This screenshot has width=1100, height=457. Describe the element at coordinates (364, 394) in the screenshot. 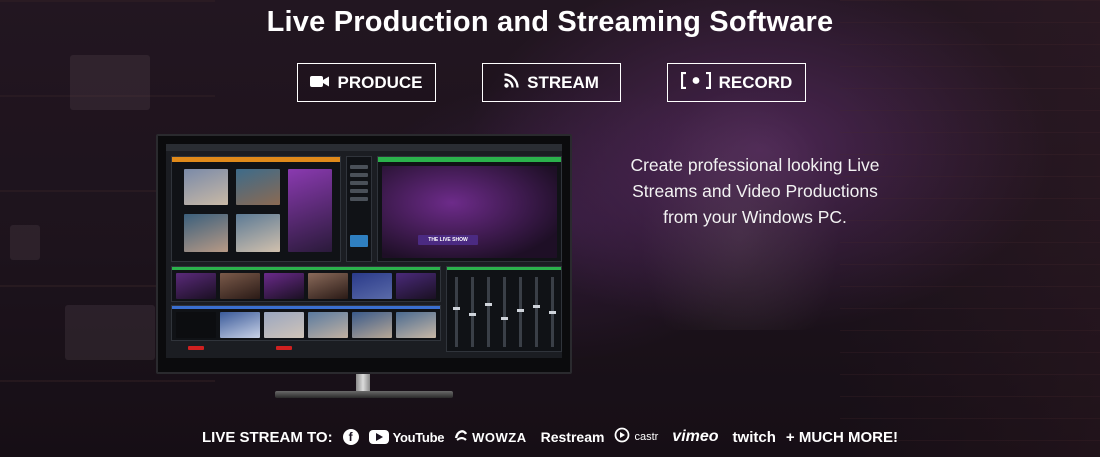

I see `monitor-stand-base` at that location.